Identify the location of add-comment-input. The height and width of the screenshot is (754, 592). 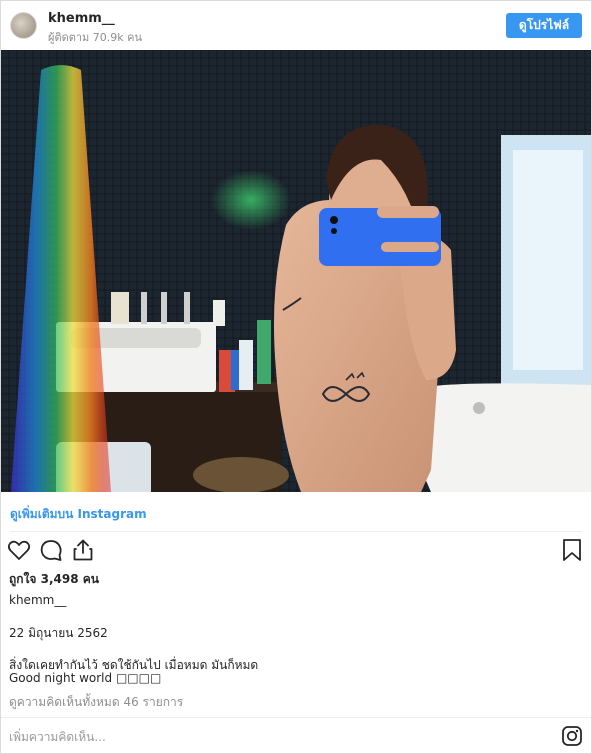
(269, 737).